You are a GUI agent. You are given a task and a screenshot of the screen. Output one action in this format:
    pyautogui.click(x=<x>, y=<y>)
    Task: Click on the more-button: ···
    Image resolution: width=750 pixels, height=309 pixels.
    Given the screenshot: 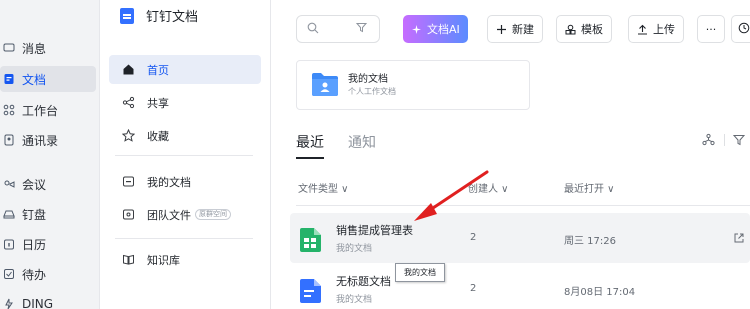 What is the action you would take?
    pyautogui.click(x=711, y=29)
    